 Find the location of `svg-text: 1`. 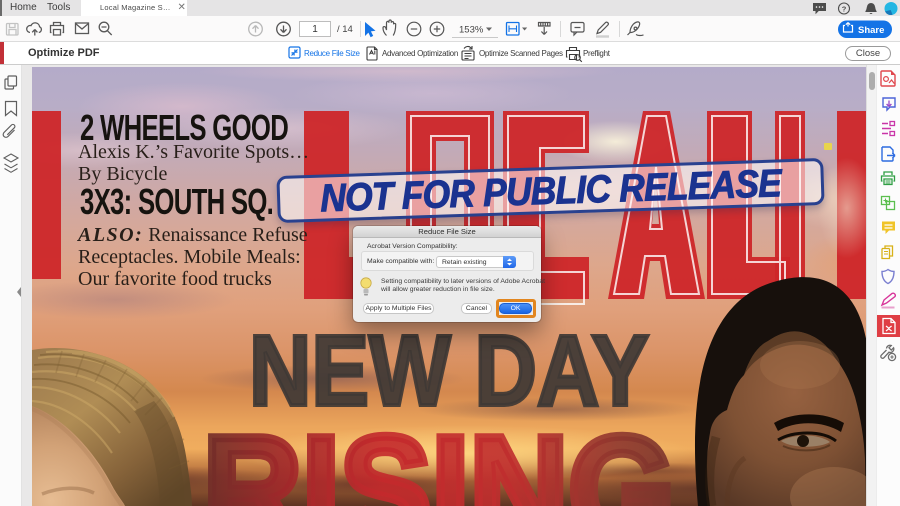

svg-text: 1 is located at coordinates (315, 29).